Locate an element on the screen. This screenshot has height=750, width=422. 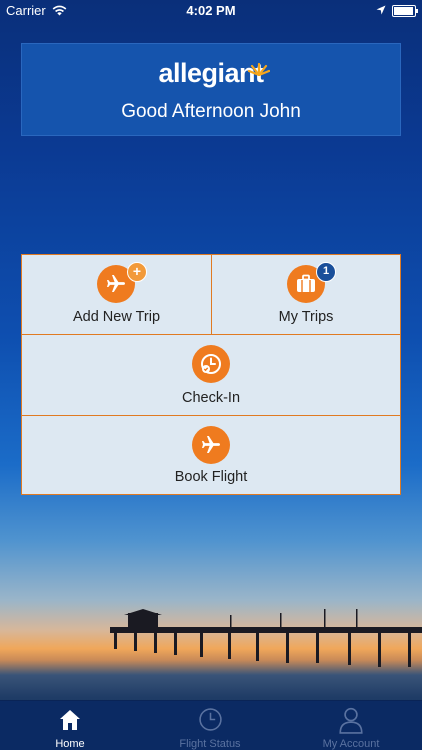
my-trips-label: My Trips is located at coordinates (306, 317).